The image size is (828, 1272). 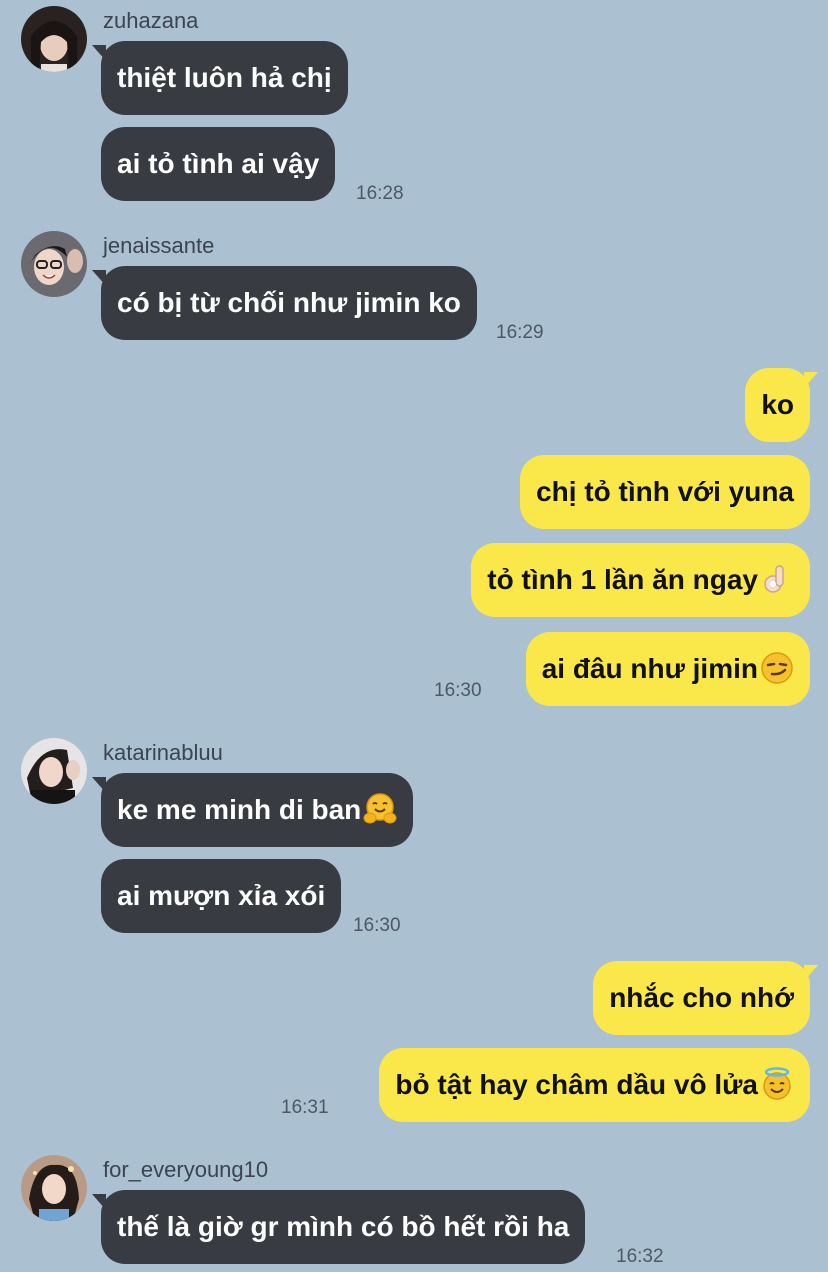 What do you see at coordinates (622, 579) in the screenshot?
I see `message-text: tỏ tình 1 lần ăn ngay` at bounding box center [622, 579].